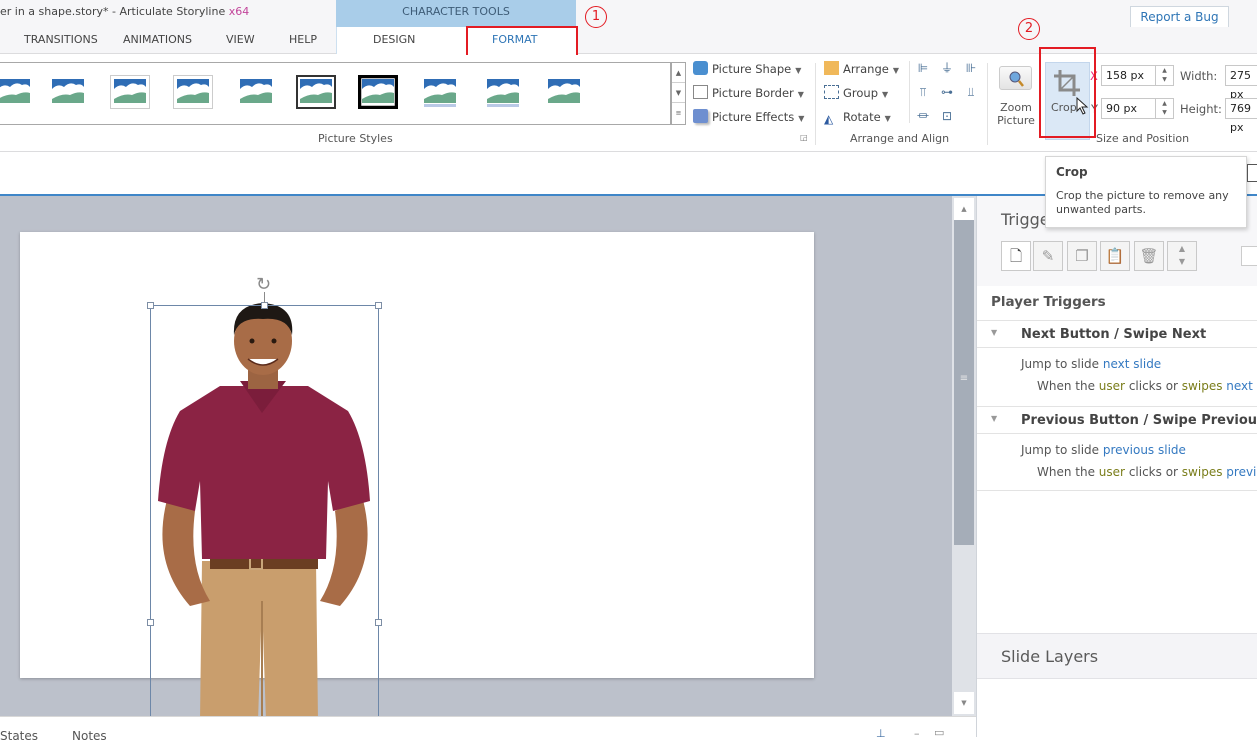 This screenshot has height=743, width=1257. What do you see at coordinates (1072, 172) in the screenshot?
I see `tooltip-title: Crop` at bounding box center [1072, 172].